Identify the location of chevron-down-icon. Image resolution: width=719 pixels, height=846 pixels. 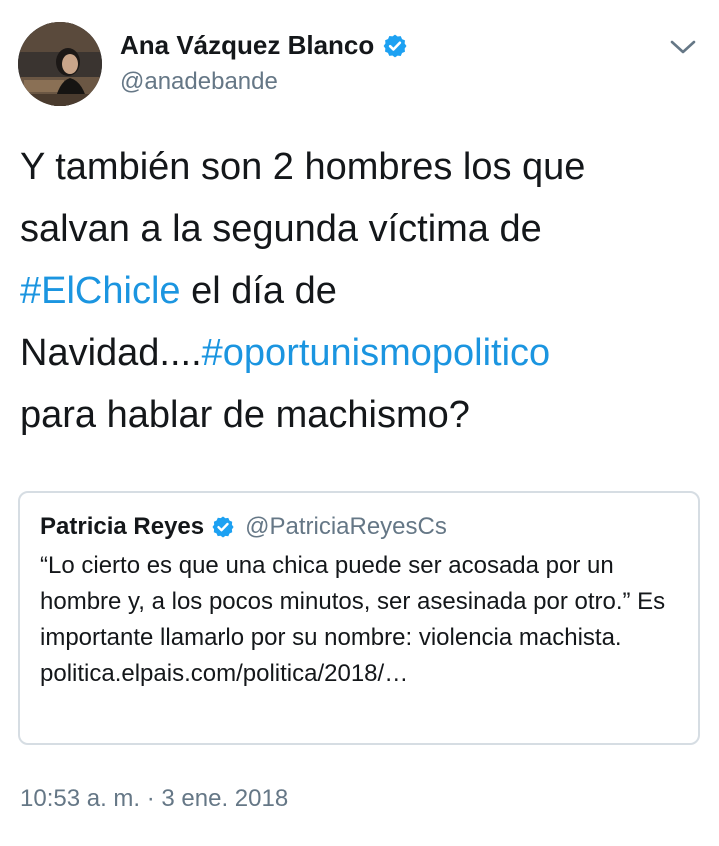
(683, 47).